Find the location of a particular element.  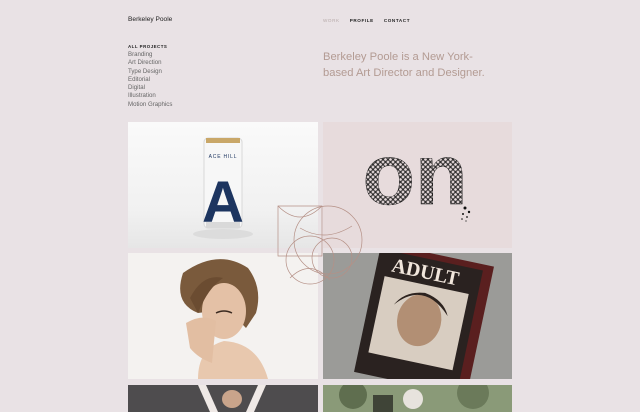

nav-work: WORK is located at coordinates (331, 20).